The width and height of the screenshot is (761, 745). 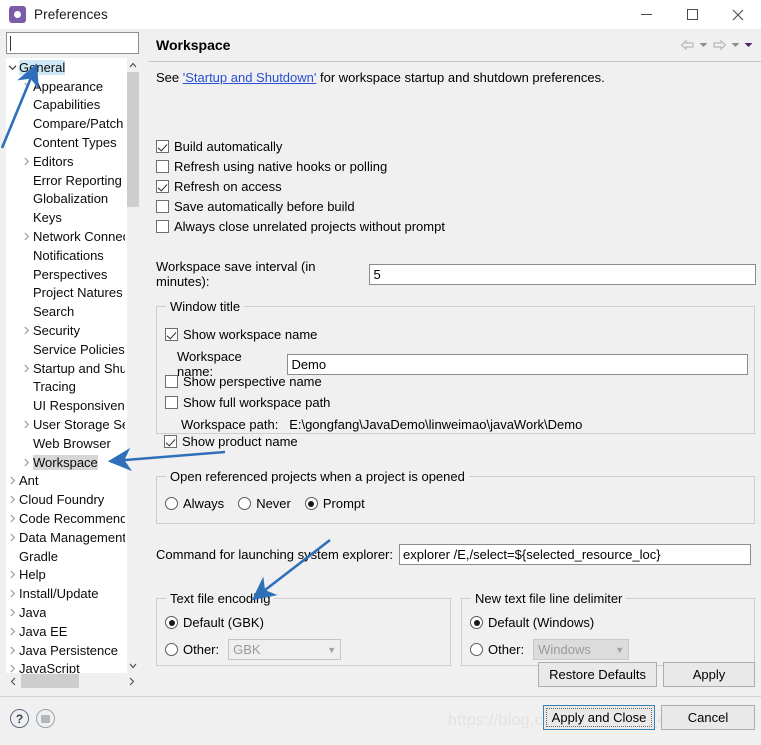 What do you see at coordinates (646, 14) in the screenshot?
I see `minimize-button` at bounding box center [646, 14].